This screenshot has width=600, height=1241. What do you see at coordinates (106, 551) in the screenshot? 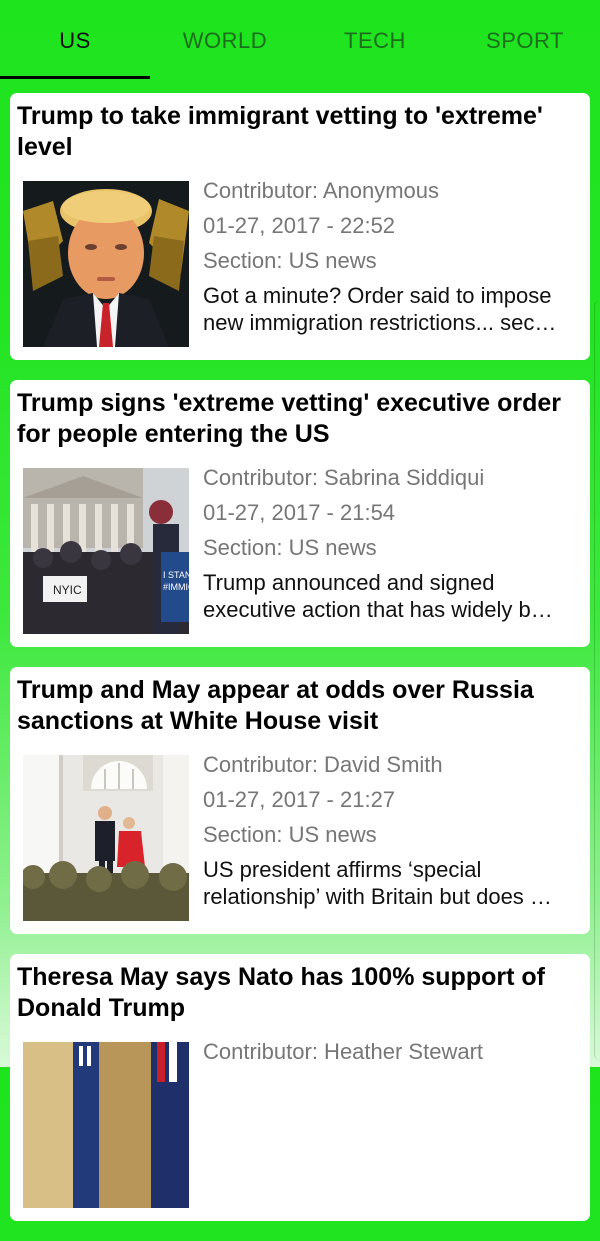
I see `article-thumbnail: I STAN #IMMIG NYIC` at bounding box center [106, 551].